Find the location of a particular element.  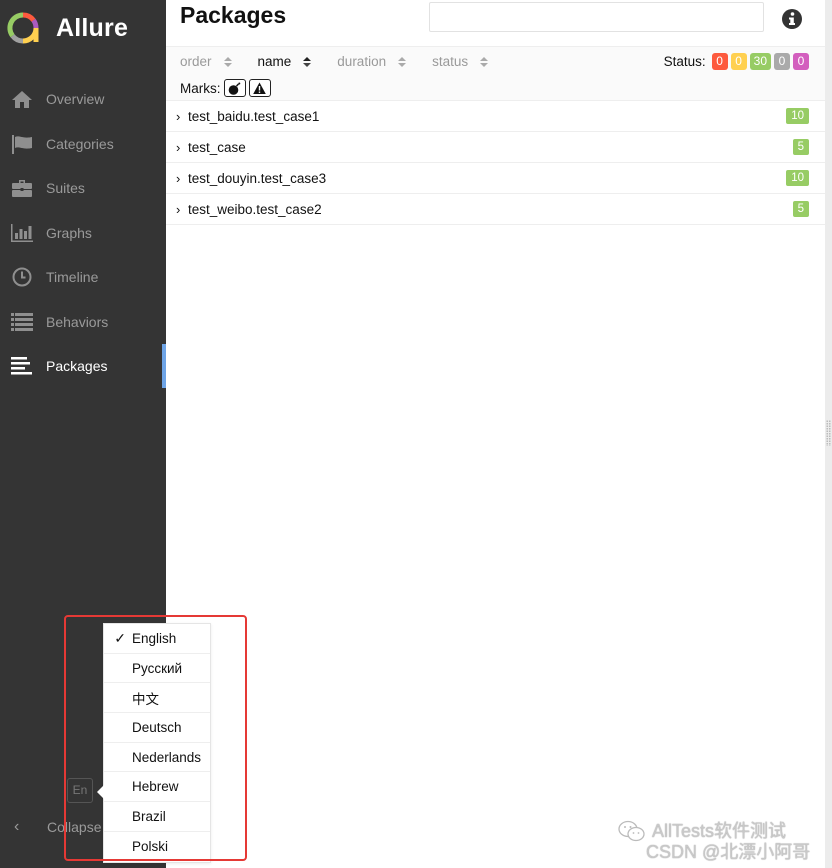

language-option-polish: Polski is located at coordinates (157, 847).